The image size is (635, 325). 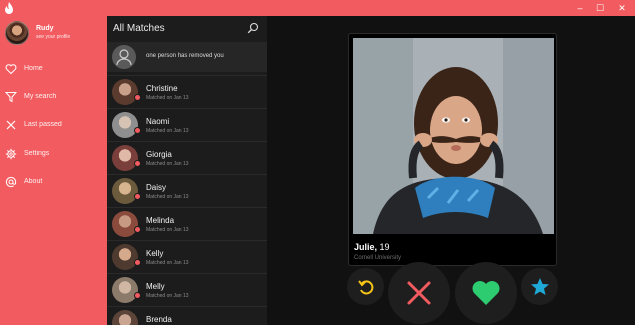 What do you see at coordinates (9, 8) in the screenshot?
I see `app-flame-icon` at bounding box center [9, 8].